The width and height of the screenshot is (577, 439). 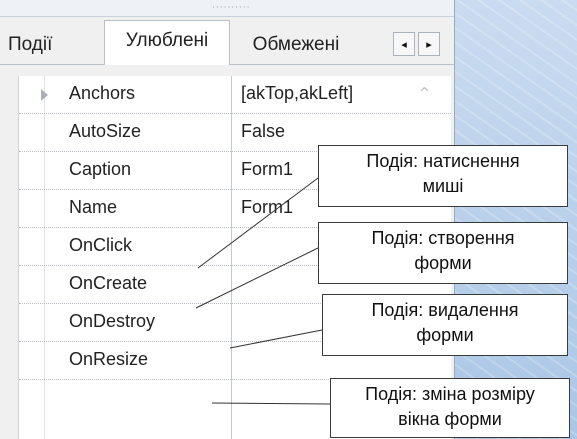 What do you see at coordinates (429, 44) in the screenshot?
I see `tab-scroll-right-button: ▸` at bounding box center [429, 44].